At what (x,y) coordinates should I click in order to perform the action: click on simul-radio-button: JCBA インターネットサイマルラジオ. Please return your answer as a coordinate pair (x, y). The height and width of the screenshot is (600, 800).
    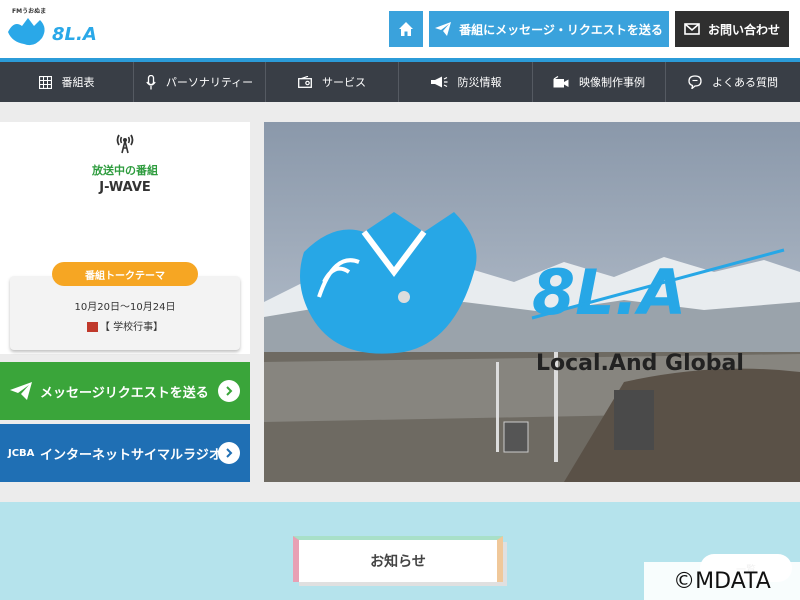
    Looking at the image, I should click on (125, 453).